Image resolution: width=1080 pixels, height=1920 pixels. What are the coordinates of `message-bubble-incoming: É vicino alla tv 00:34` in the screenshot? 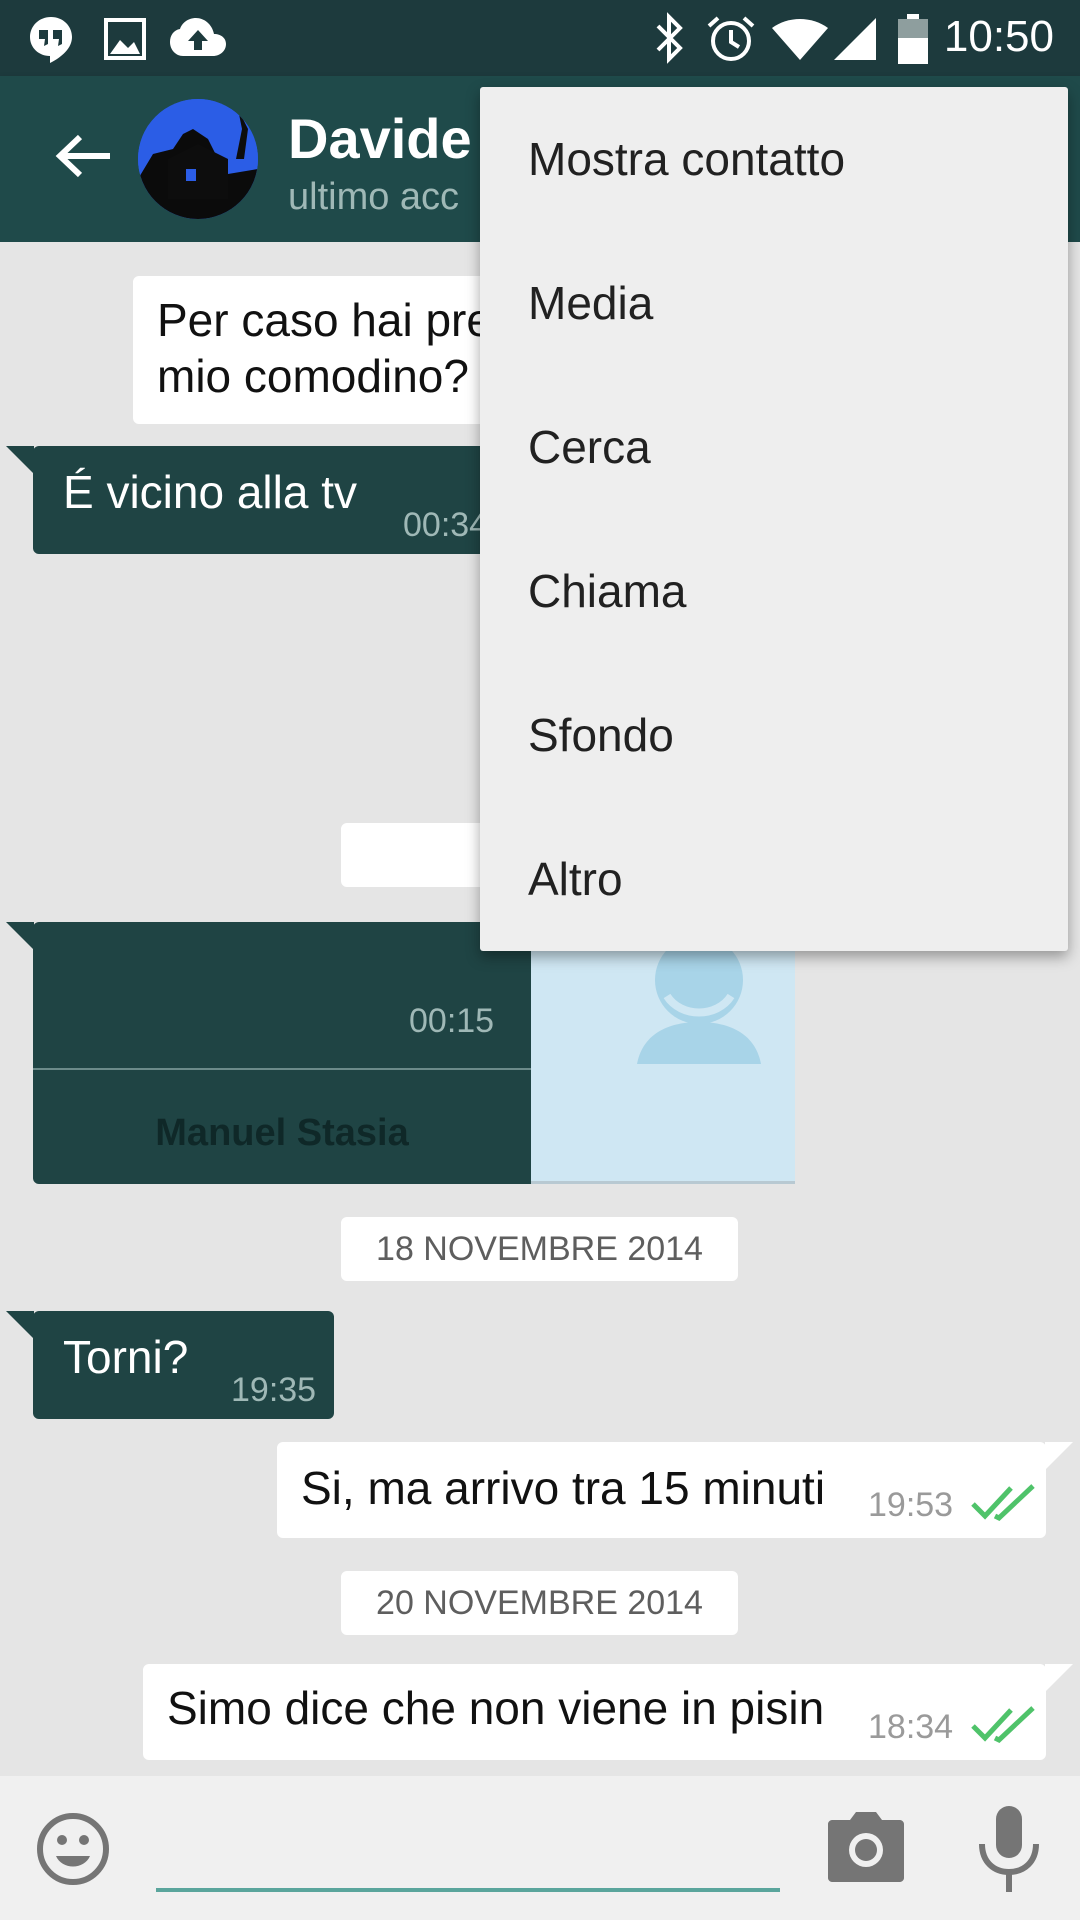 It's located at (263, 500).